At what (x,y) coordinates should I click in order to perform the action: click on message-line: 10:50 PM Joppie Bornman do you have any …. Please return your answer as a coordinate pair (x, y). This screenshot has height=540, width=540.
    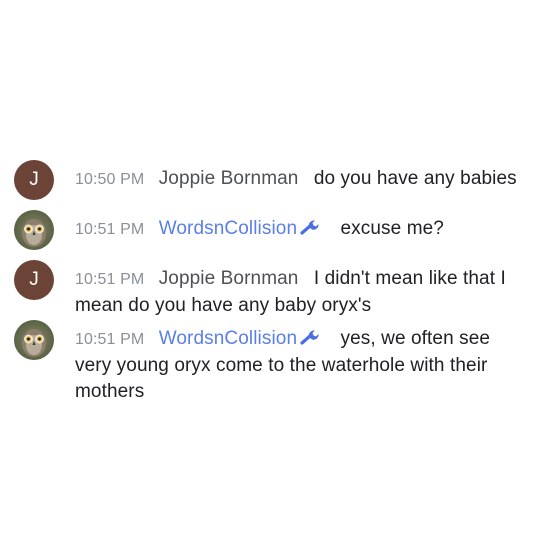
    Looking at the image, I should click on (297, 179).